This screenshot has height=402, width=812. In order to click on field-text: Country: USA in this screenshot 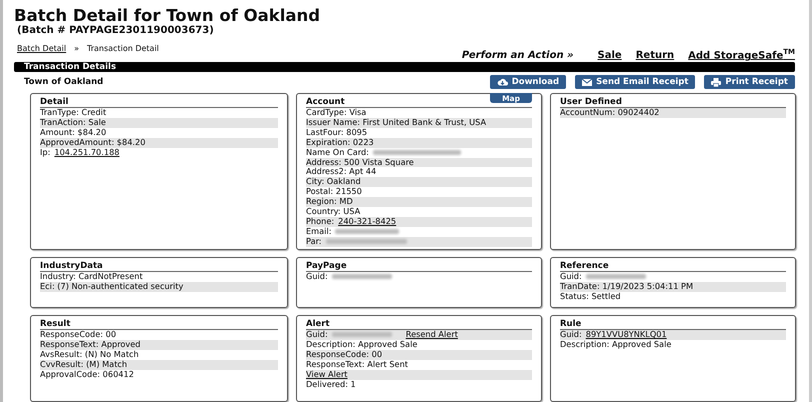, I will do `click(333, 212)`.